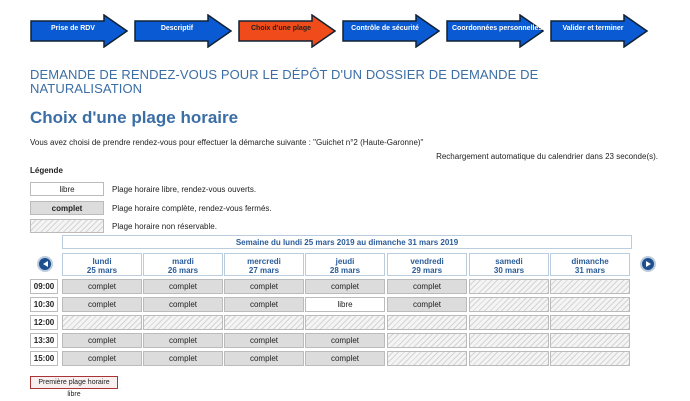  What do you see at coordinates (44, 340) in the screenshot?
I see `time-label: 13:30` at bounding box center [44, 340].